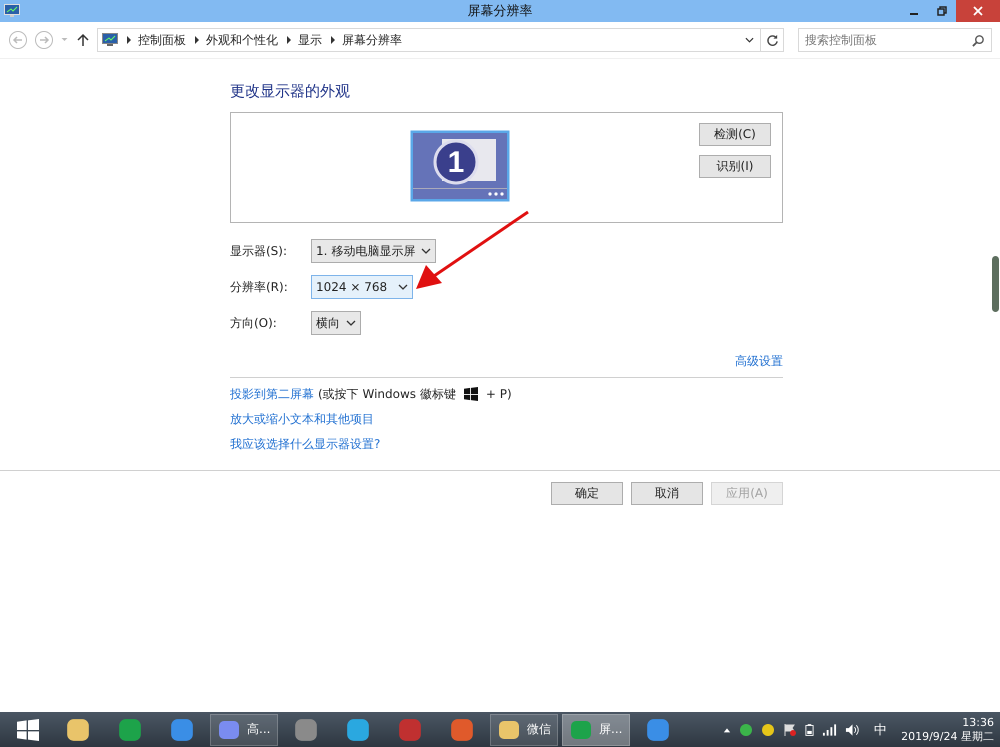  I want to click on advanced-settings-link: 高级设置, so click(759, 361).